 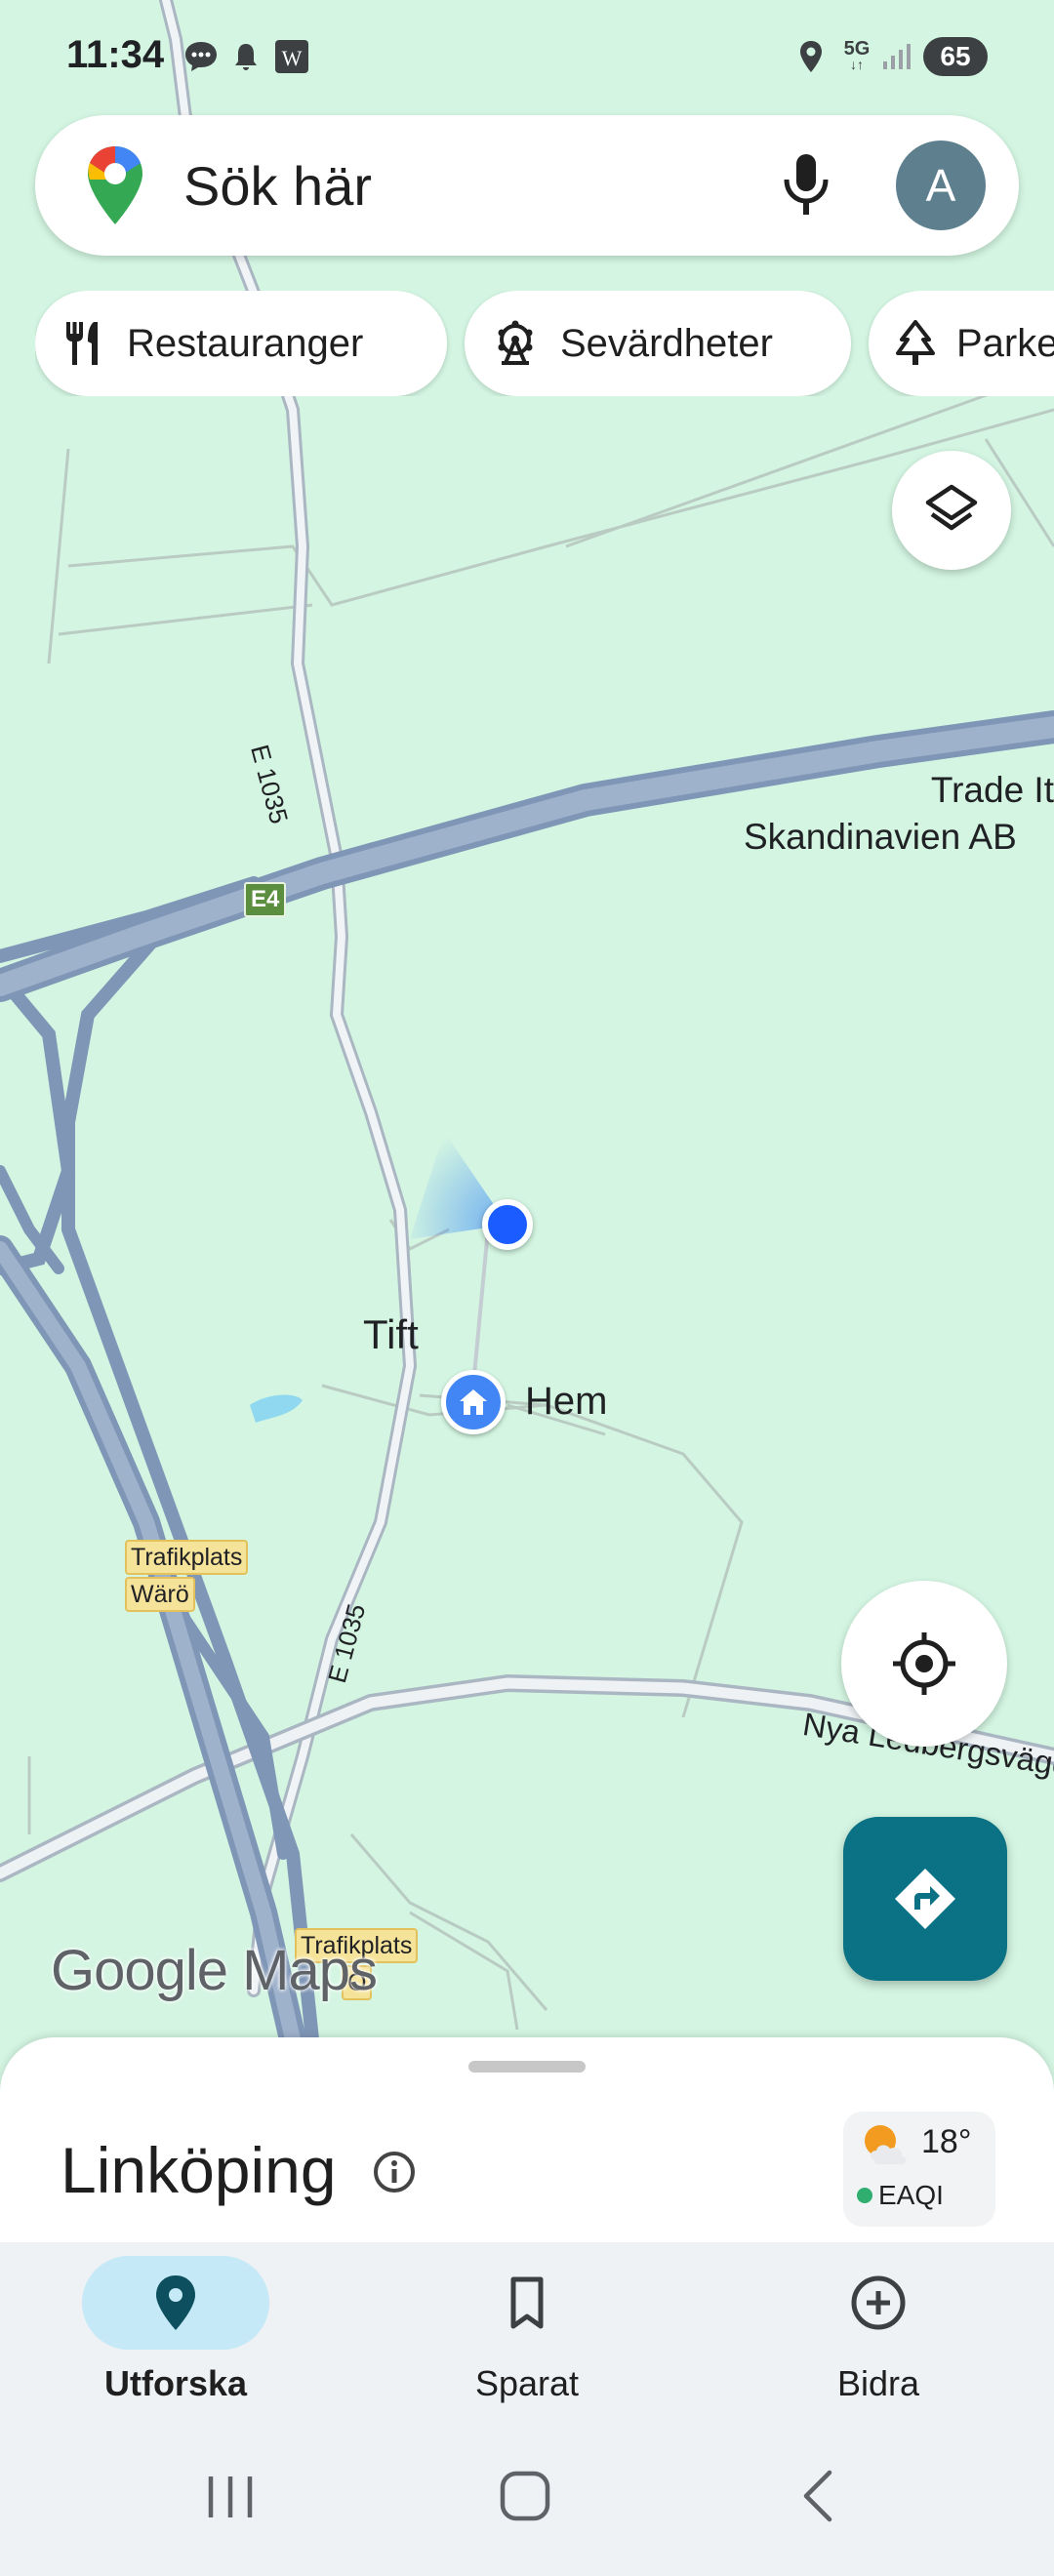 What do you see at coordinates (265, 899) in the screenshot?
I see `highway-shield-e4: E4` at bounding box center [265, 899].